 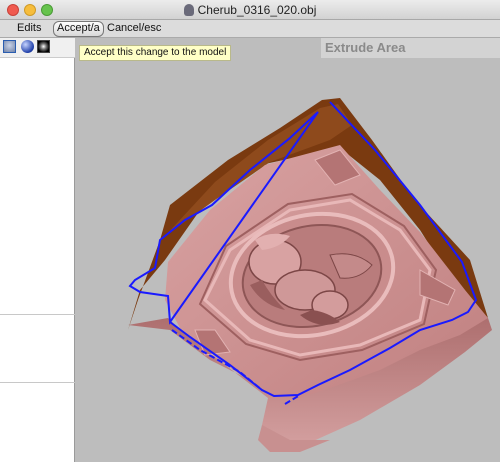 What do you see at coordinates (188, 10) in the screenshot?
I see `document-icon` at bounding box center [188, 10].